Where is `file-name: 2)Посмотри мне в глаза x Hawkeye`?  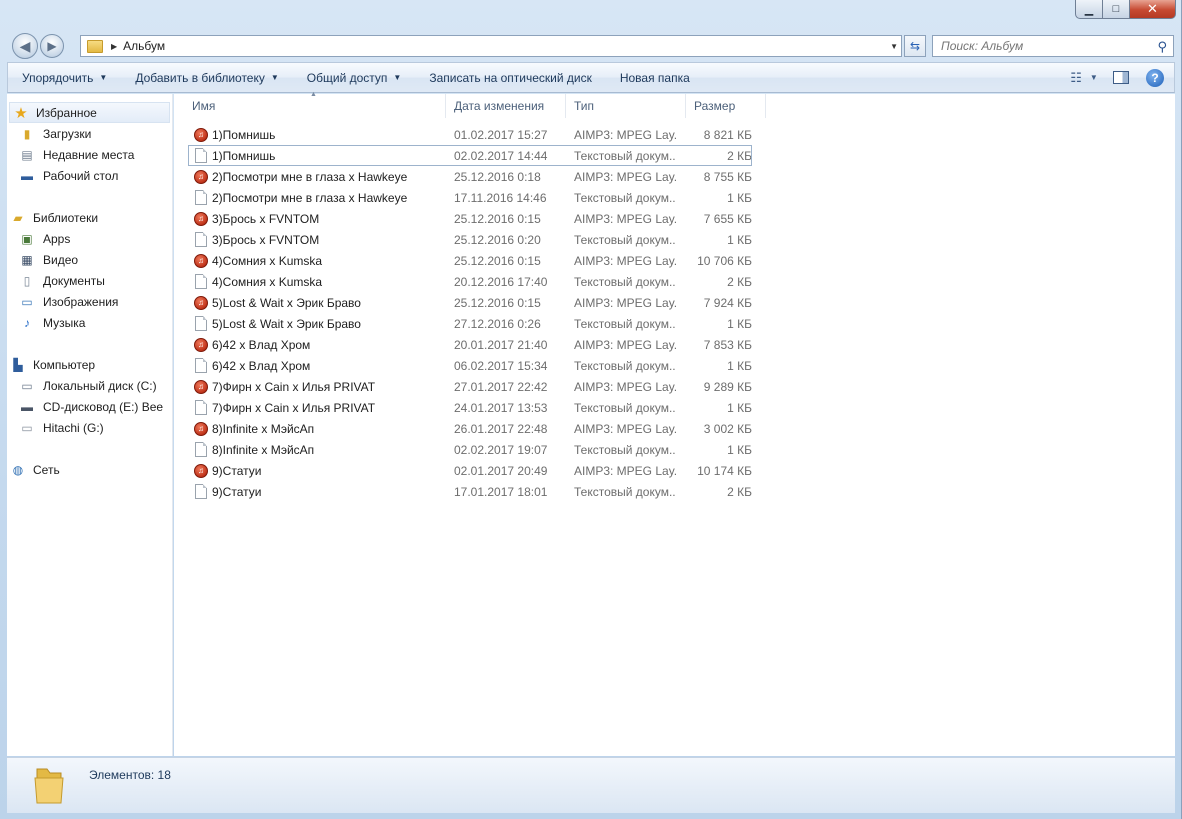
file-name: 2)Посмотри мне в глаза x Hawkeye is located at coordinates (310, 197).